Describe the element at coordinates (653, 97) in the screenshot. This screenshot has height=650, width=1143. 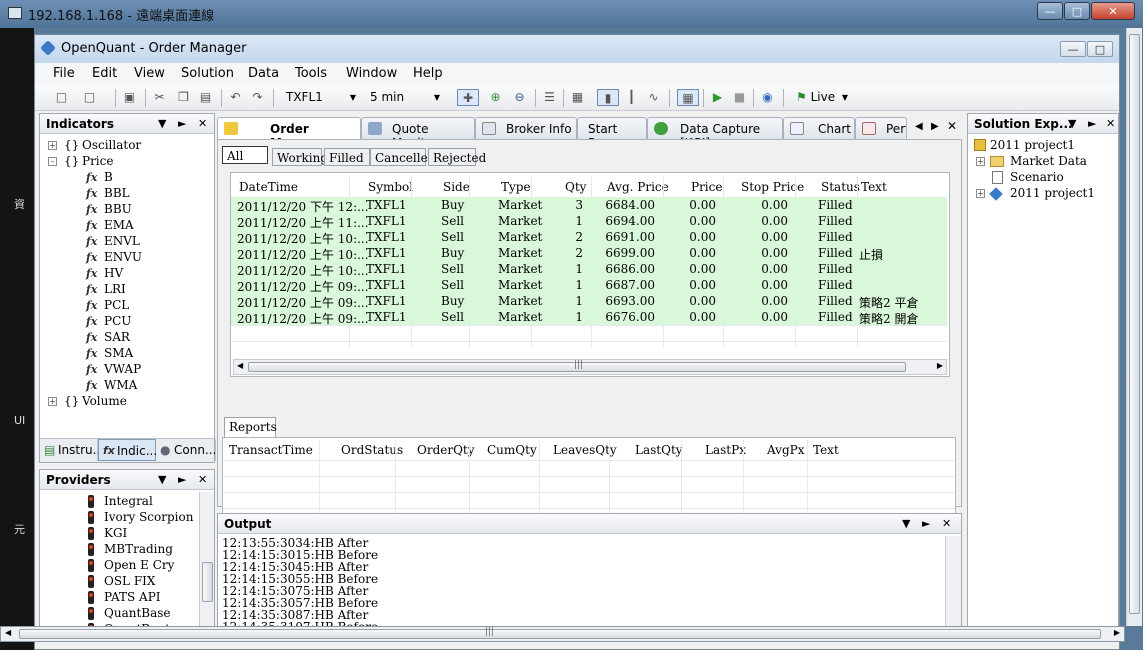
I see `line-chart-icon: ∿` at that location.